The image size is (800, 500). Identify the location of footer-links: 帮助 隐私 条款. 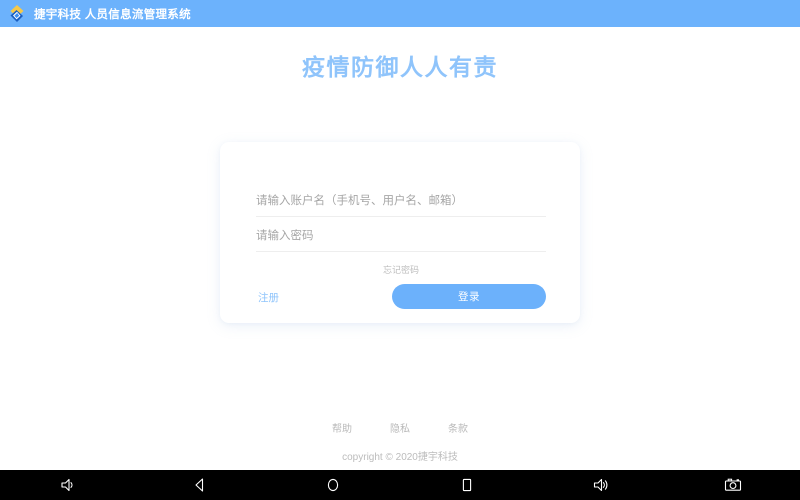
(400, 427).